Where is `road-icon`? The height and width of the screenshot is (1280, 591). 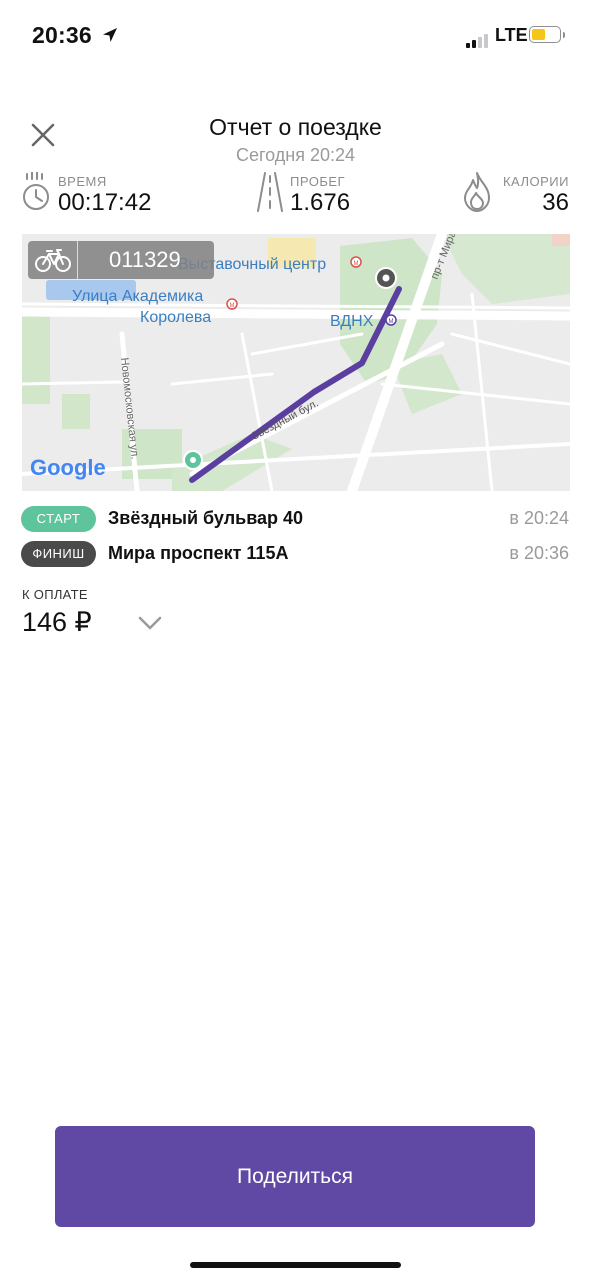
road-icon is located at coordinates (270, 192).